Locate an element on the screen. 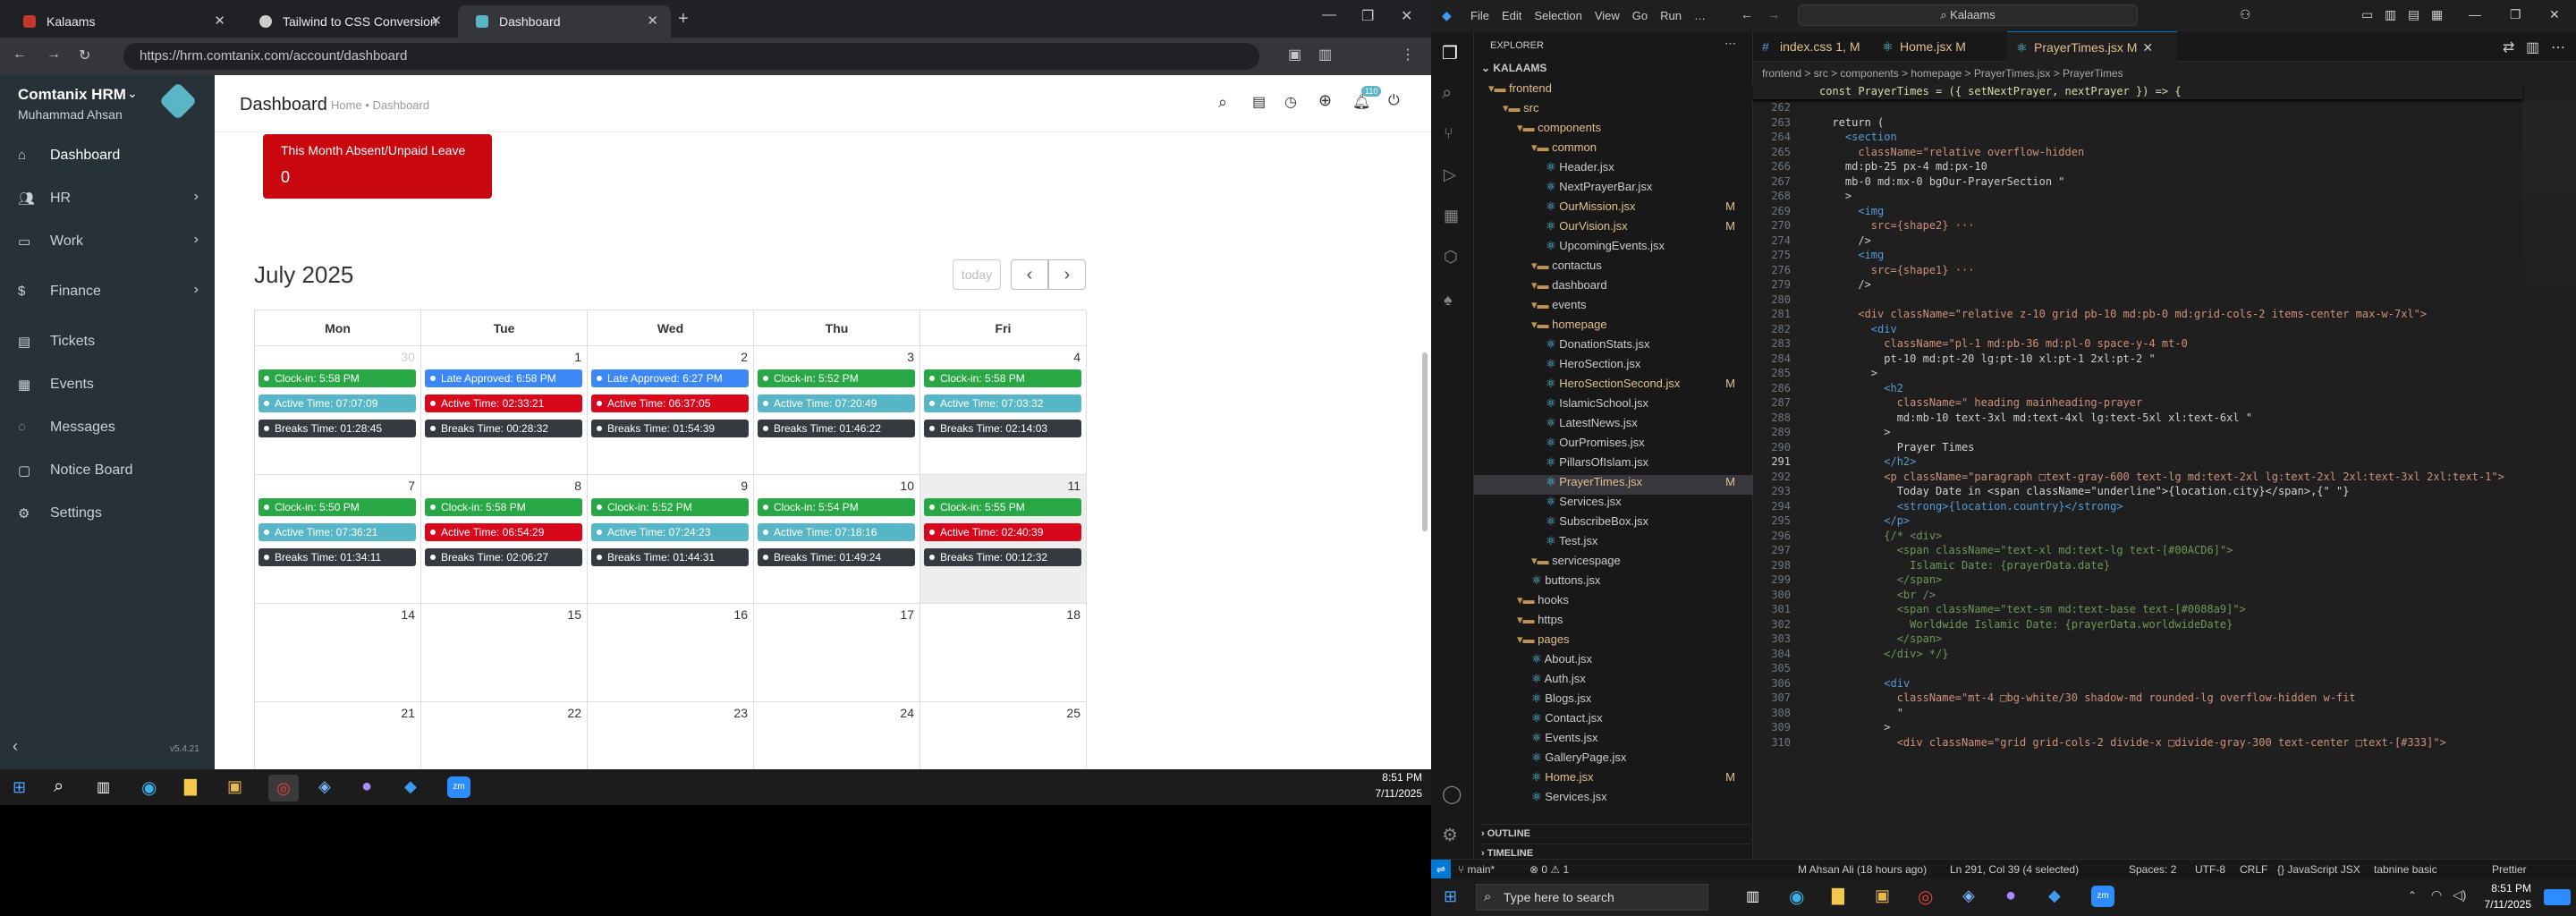 The image size is (2576, 916). manage-gear-icon: ⚙ is located at coordinates (1450, 835).